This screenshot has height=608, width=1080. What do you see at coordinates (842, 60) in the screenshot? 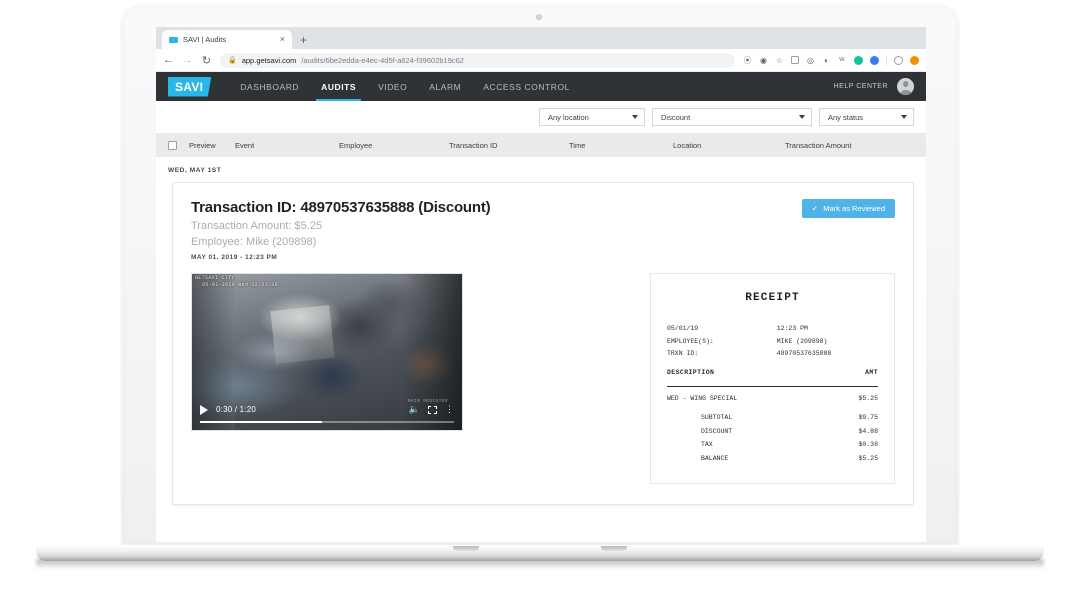
I see `extension-wappalyzer-icon: W.` at bounding box center [842, 60].